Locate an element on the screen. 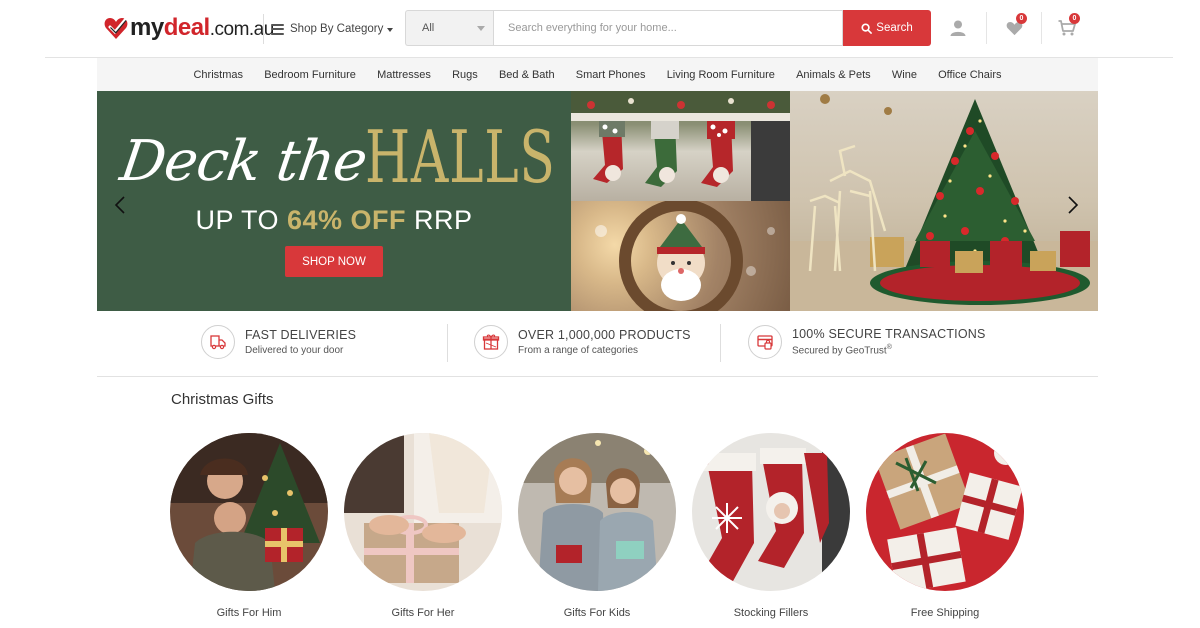 The height and width of the screenshot is (628, 1200). feature-subtitle: From a range of categories is located at coordinates (578, 350).